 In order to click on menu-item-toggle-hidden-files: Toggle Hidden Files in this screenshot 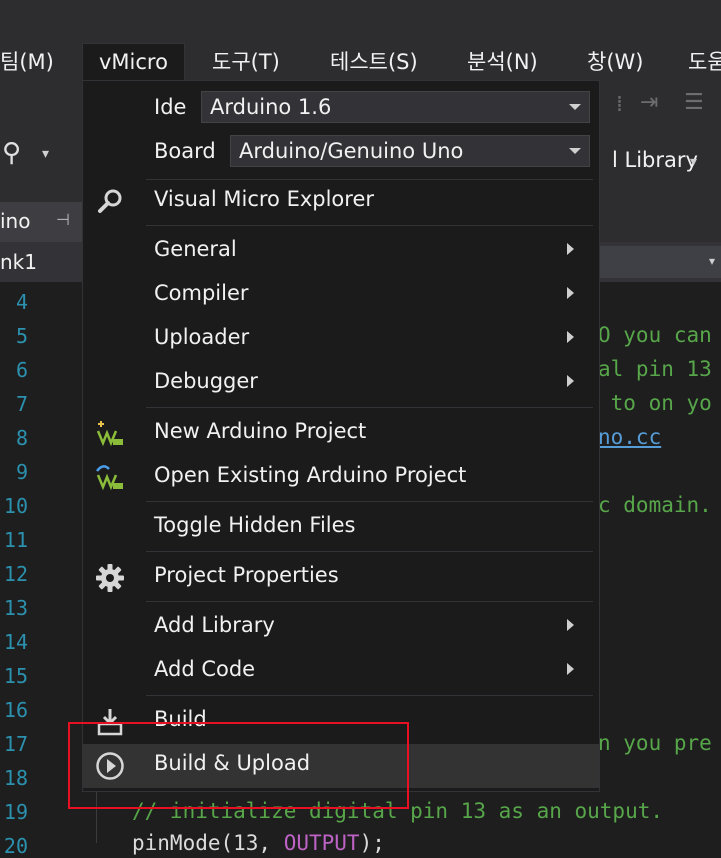, I will do `click(341, 528)`.